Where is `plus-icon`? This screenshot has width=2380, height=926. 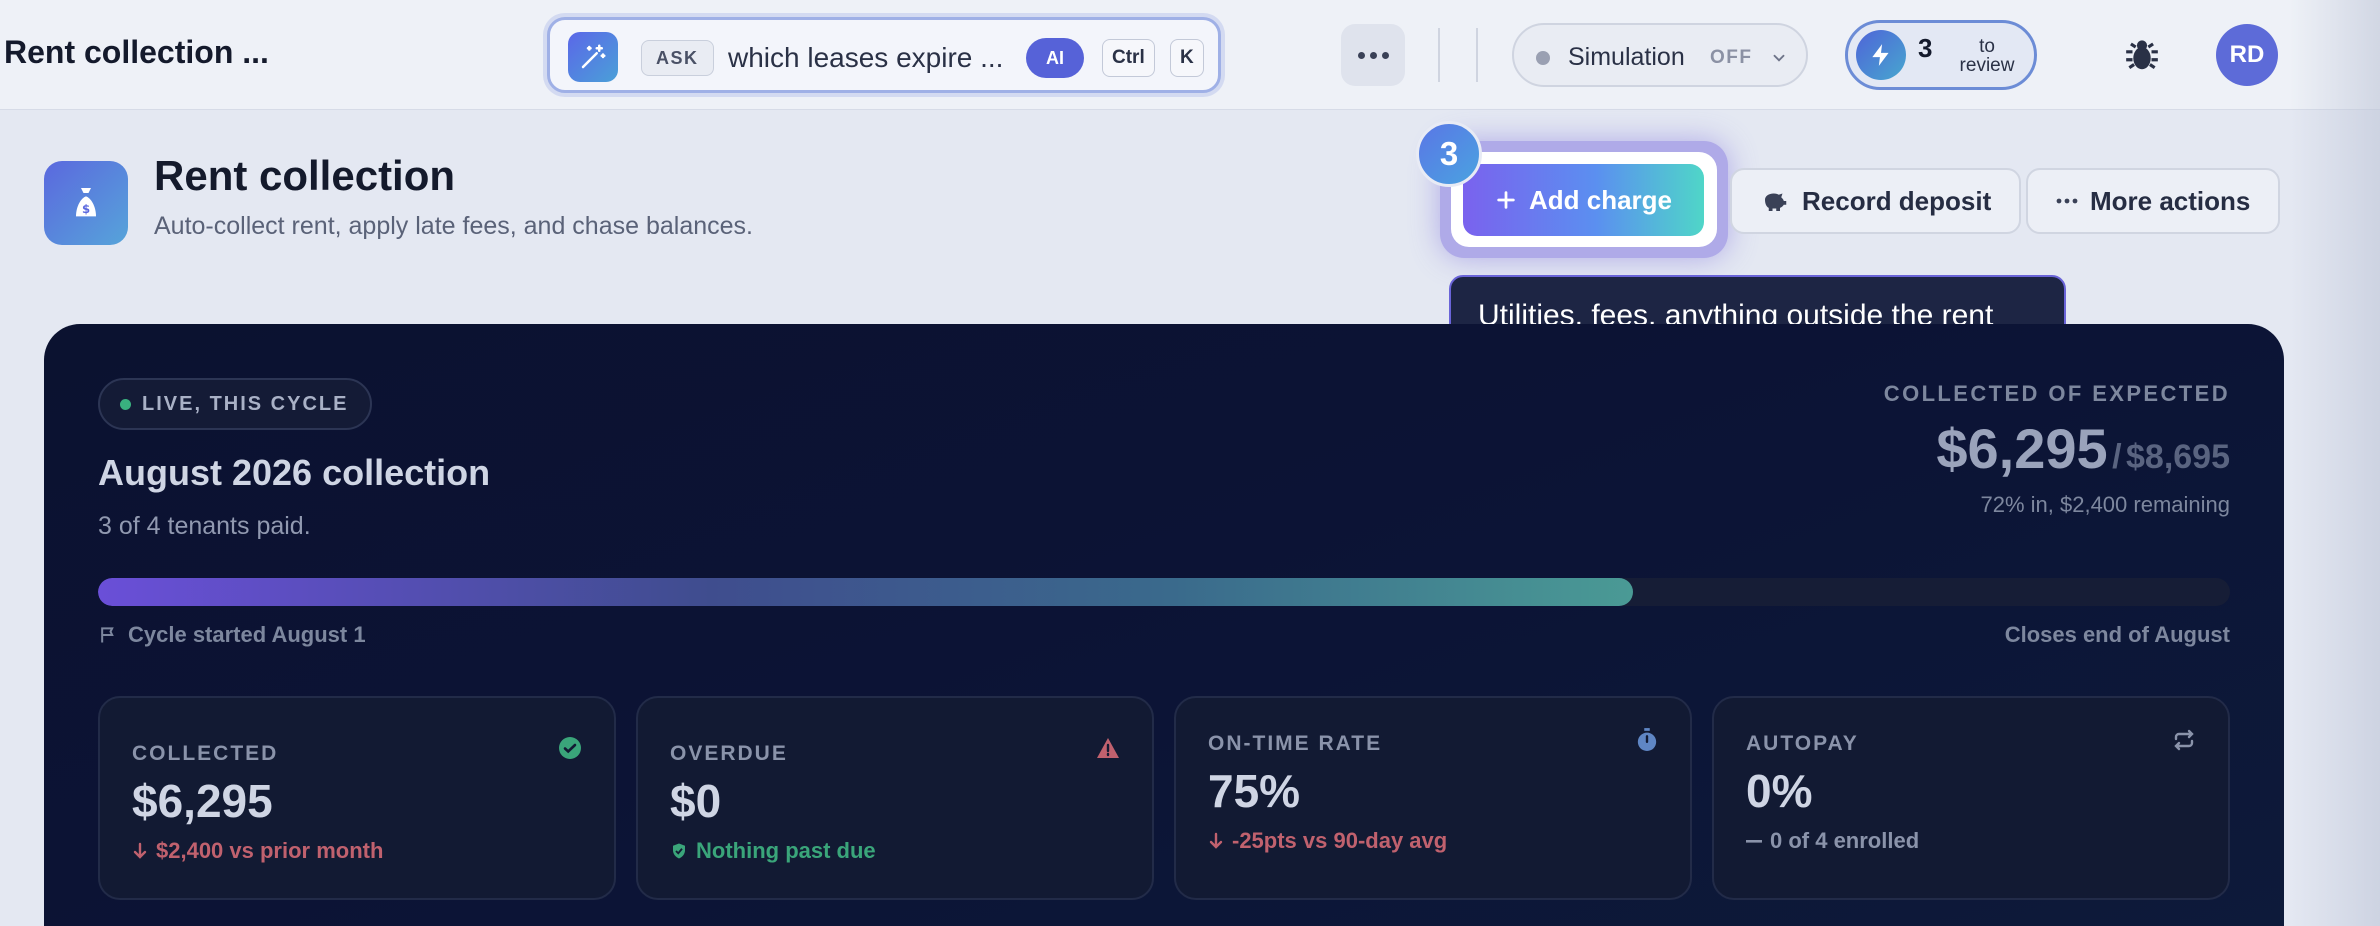 plus-icon is located at coordinates (1506, 200).